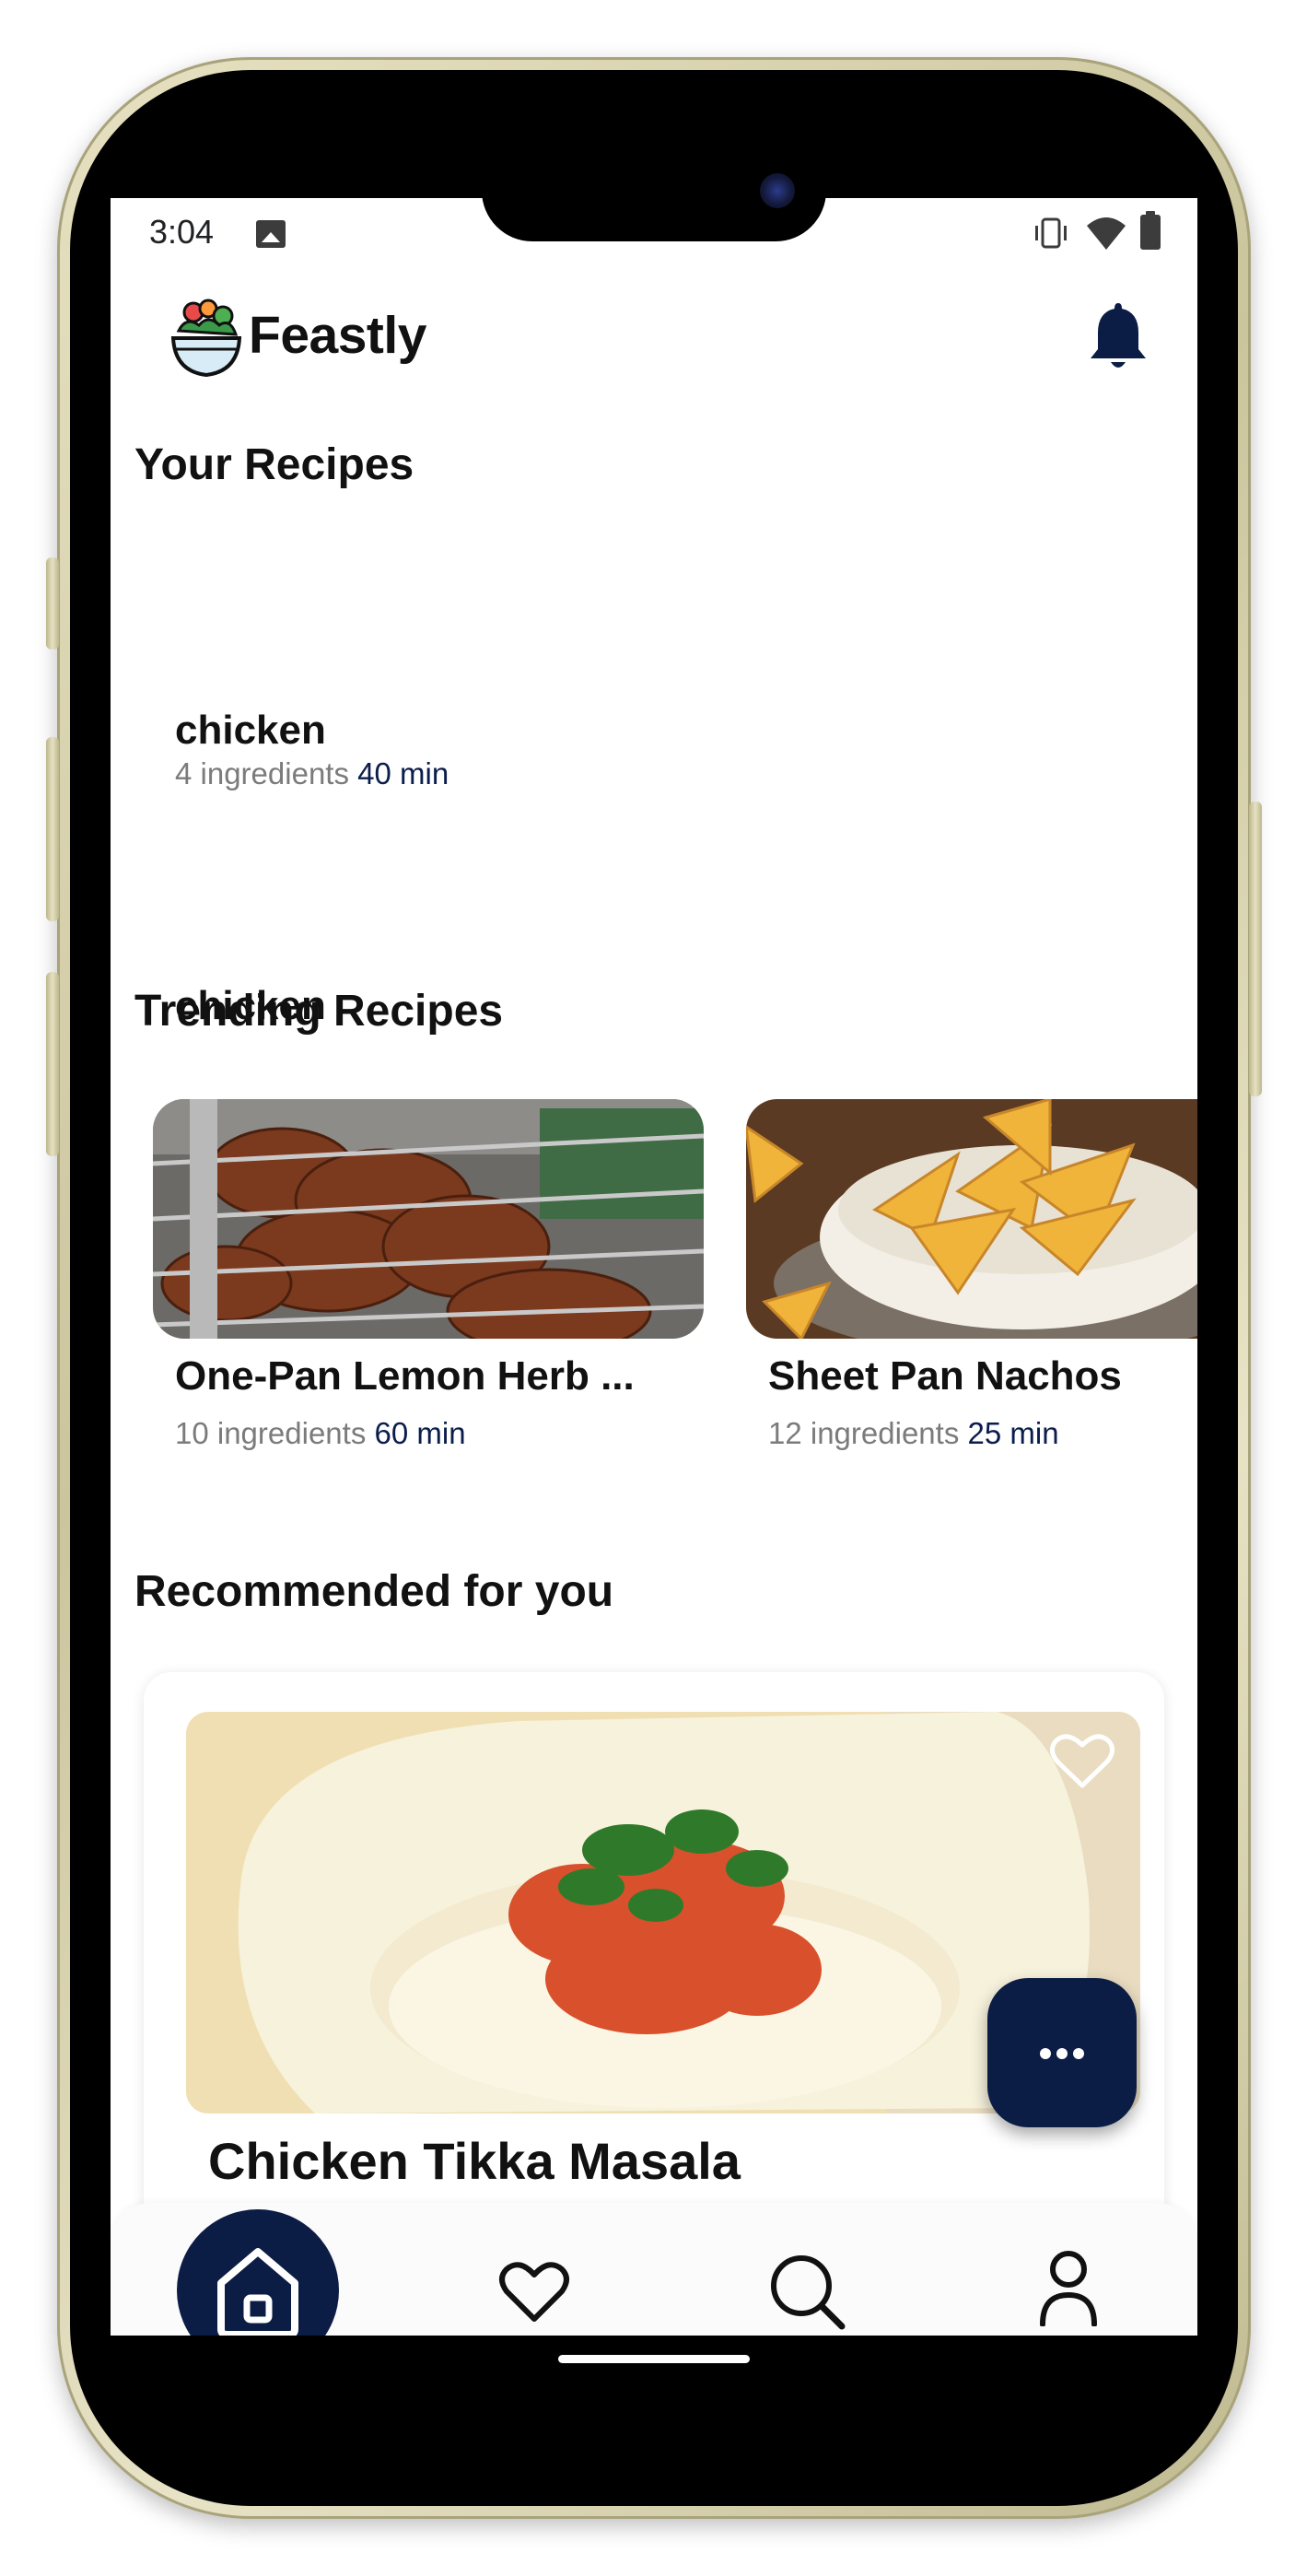  I want to click on profile-icon, so click(1068, 2287).